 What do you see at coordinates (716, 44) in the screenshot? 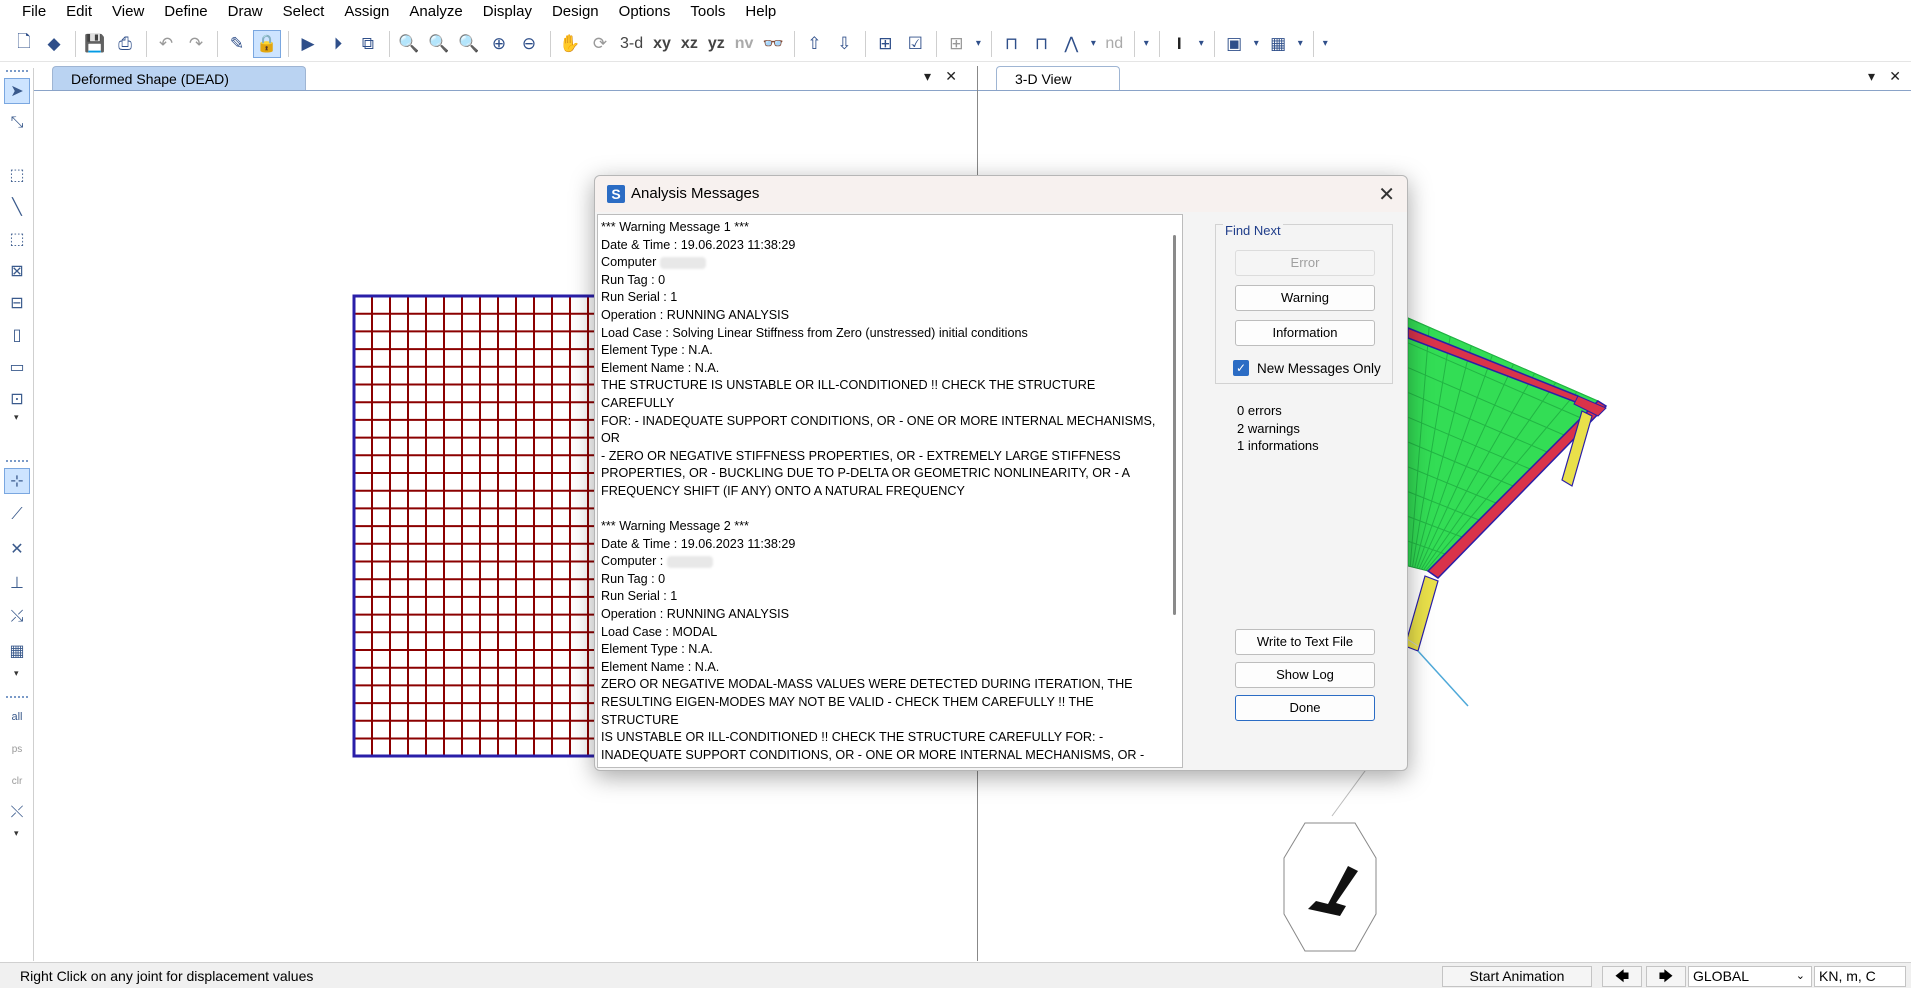
I see `view-yz-button: yz` at bounding box center [716, 44].